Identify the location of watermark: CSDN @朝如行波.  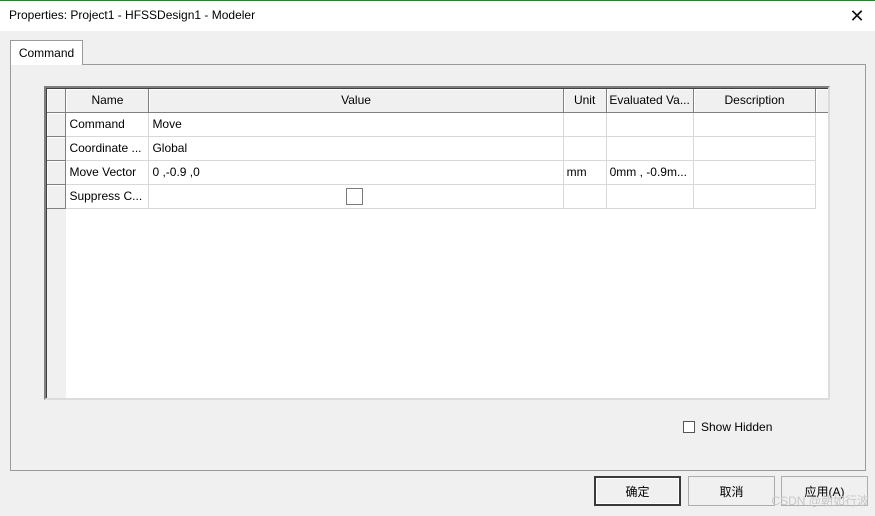
(820, 501).